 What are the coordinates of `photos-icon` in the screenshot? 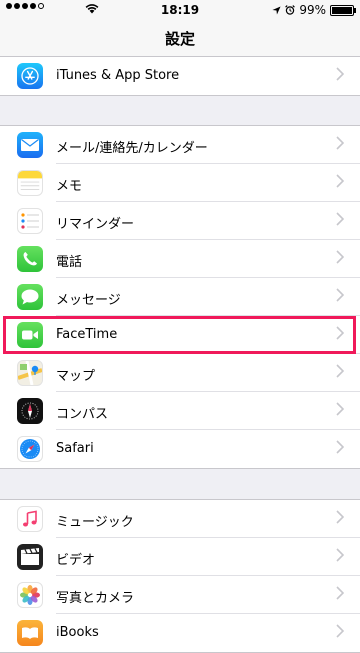 It's located at (30, 595).